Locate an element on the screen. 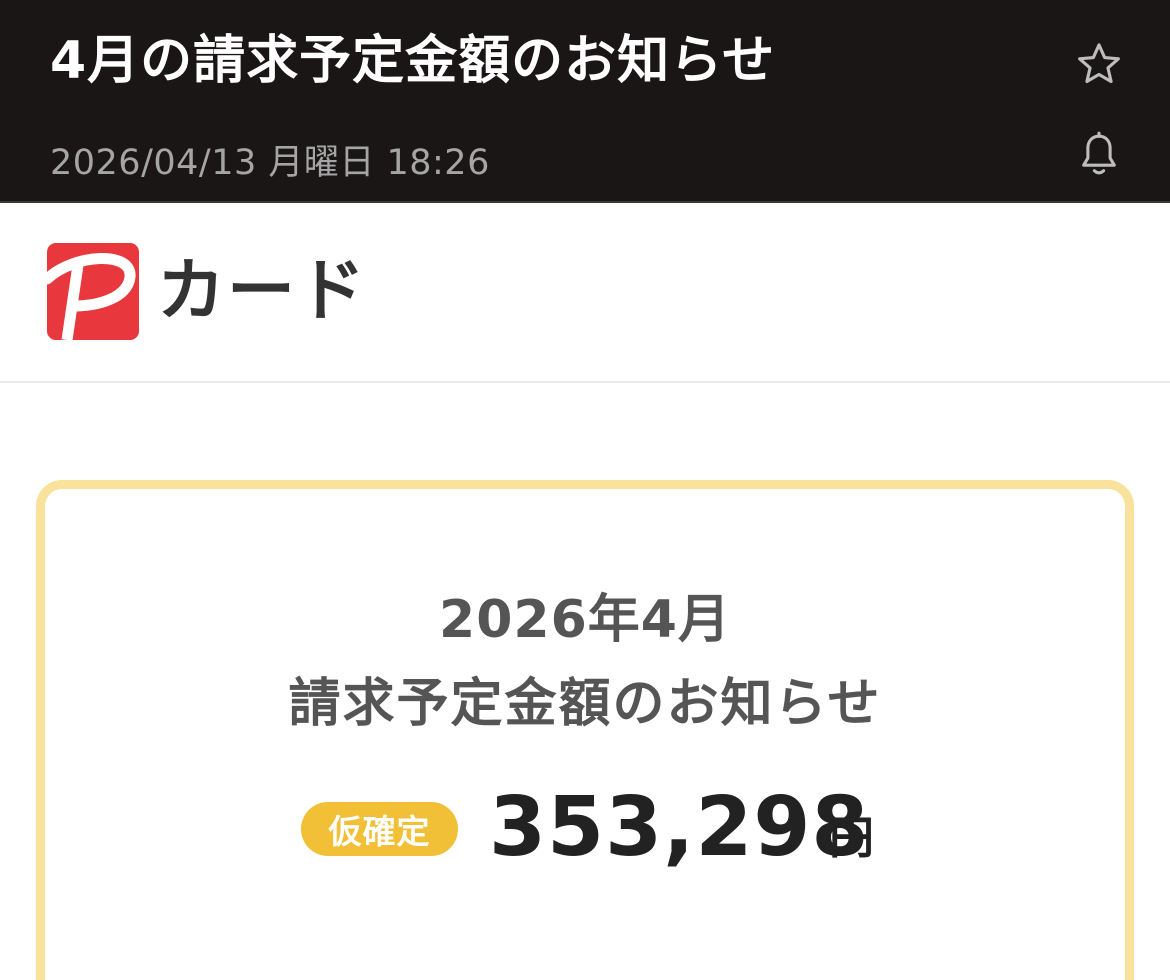 The height and width of the screenshot is (980, 1170). status-badge: 仮確定 is located at coordinates (379, 829).